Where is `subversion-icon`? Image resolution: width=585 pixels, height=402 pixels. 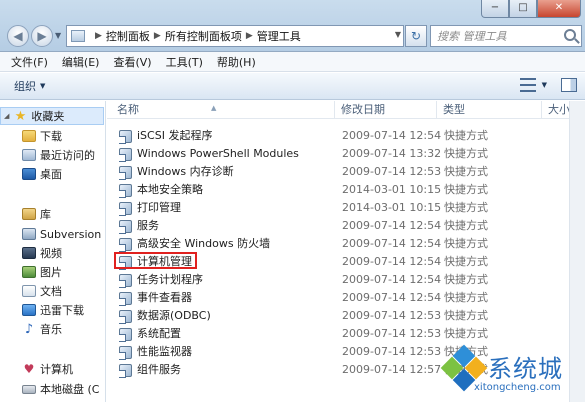 subversion-icon is located at coordinates (29, 234).